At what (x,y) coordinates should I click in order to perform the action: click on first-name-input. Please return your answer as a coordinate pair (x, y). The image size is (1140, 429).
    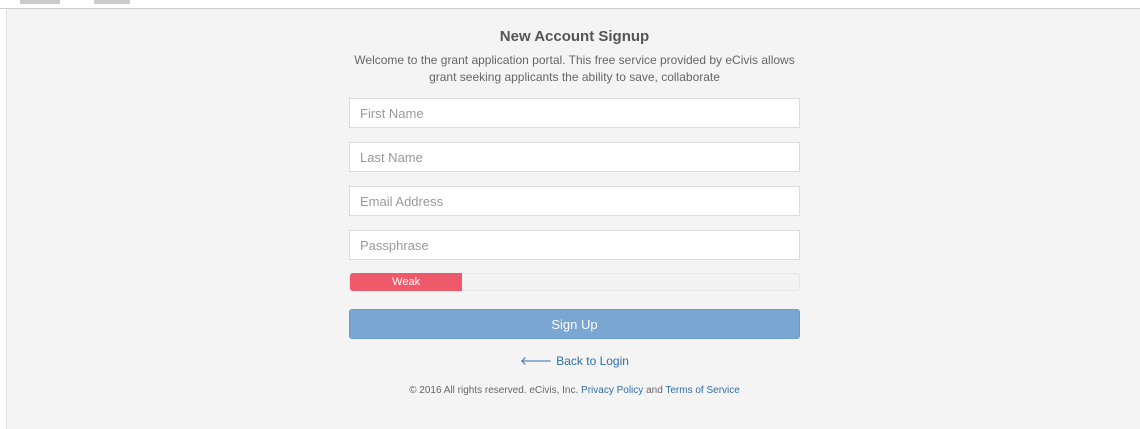
    Looking at the image, I should click on (574, 113).